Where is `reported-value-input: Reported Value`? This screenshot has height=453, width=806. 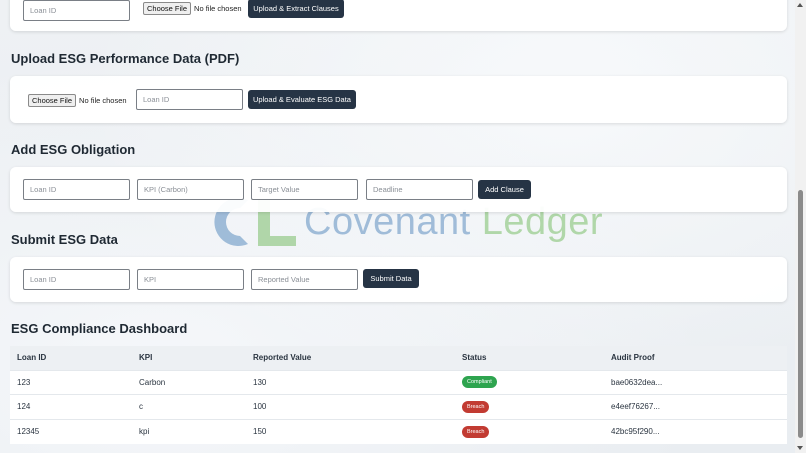
reported-value-input: Reported Value is located at coordinates (304, 279).